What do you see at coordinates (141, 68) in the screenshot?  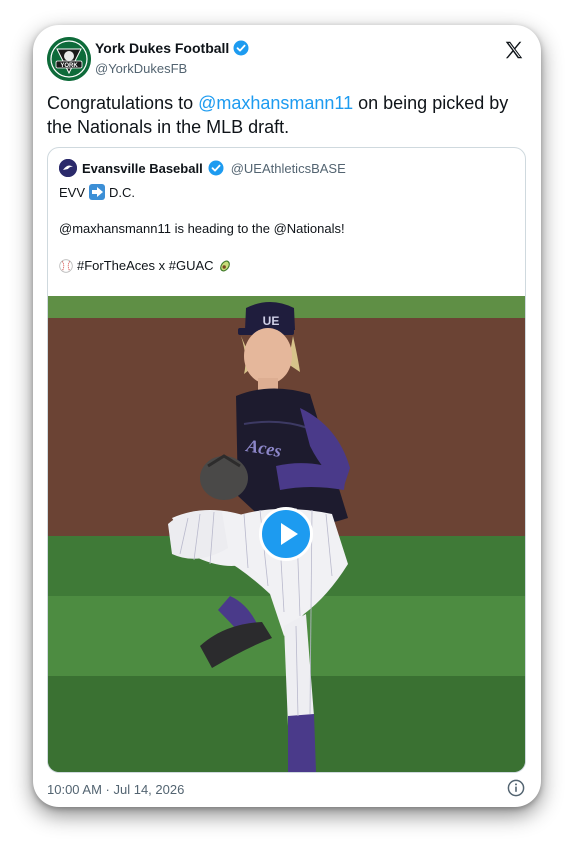 I see `author-handle: @YorkDukesFB` at bounding box center [141, 68].